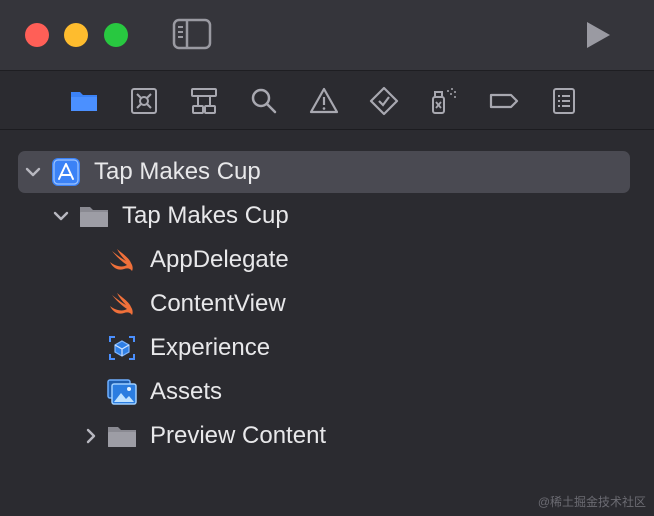 The width and height of the screenshot is (654, 516). What do you see at coordinates (186, 391) in the screenshot?
I see `tree-row-label: Assets` at bounding box center [186, 391].